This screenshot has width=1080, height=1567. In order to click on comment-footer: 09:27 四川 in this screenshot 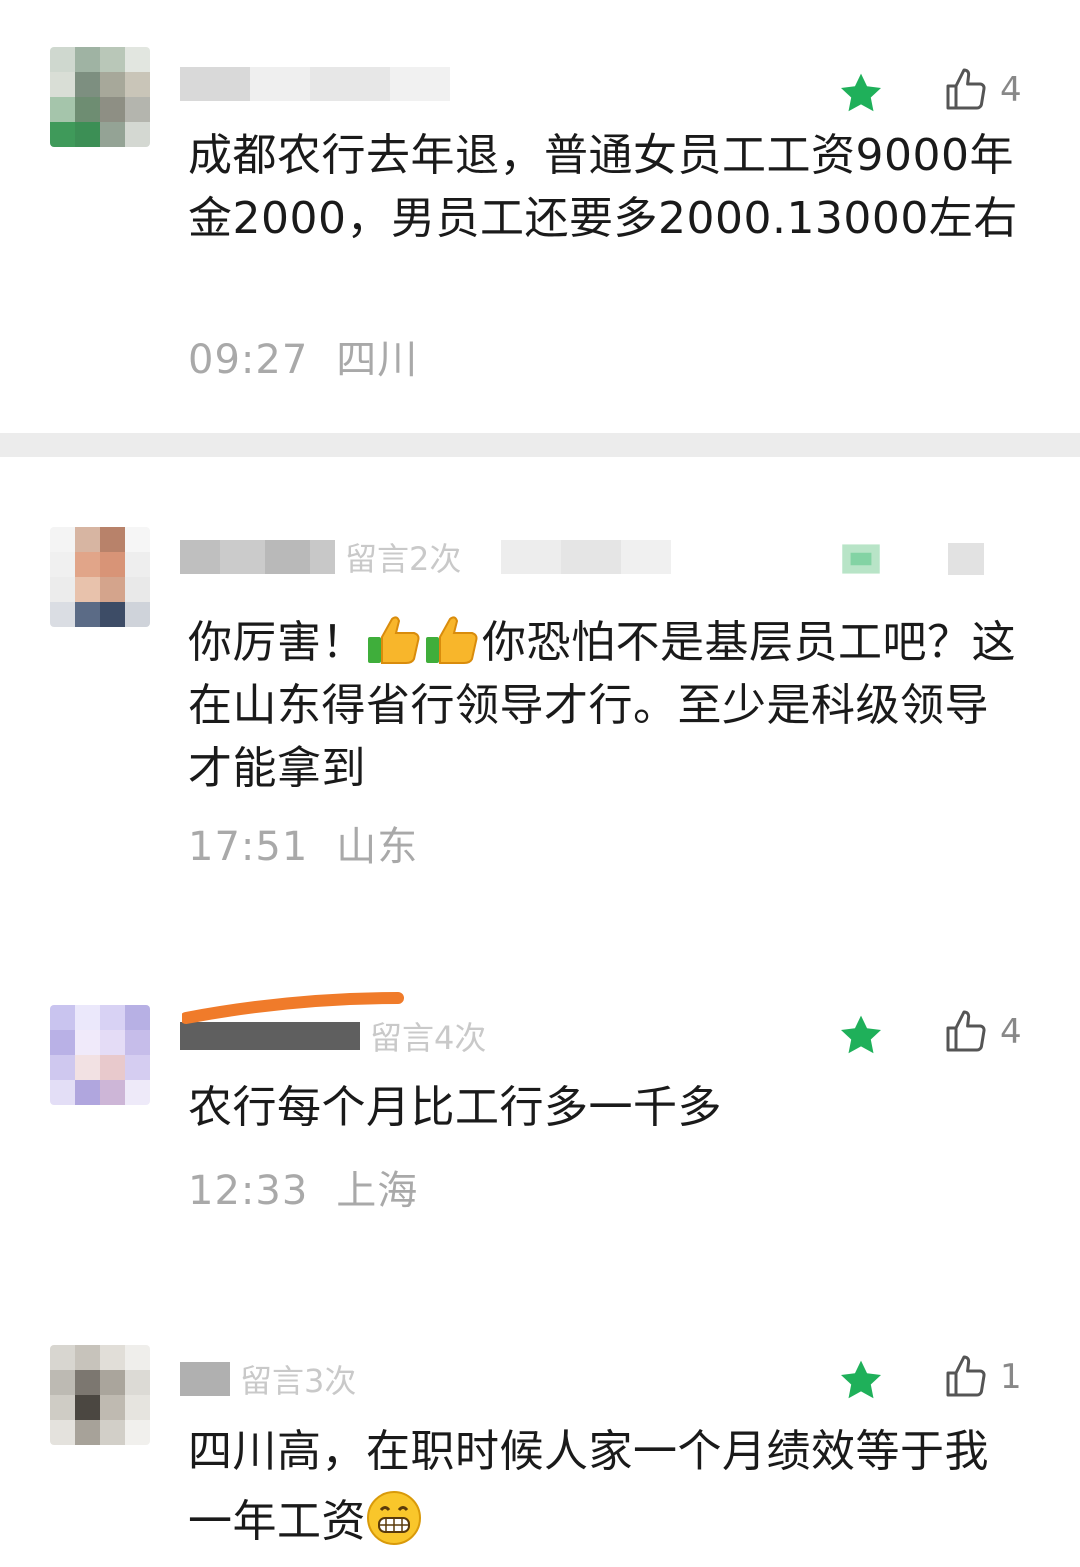, I will do `click(303, 356)`.